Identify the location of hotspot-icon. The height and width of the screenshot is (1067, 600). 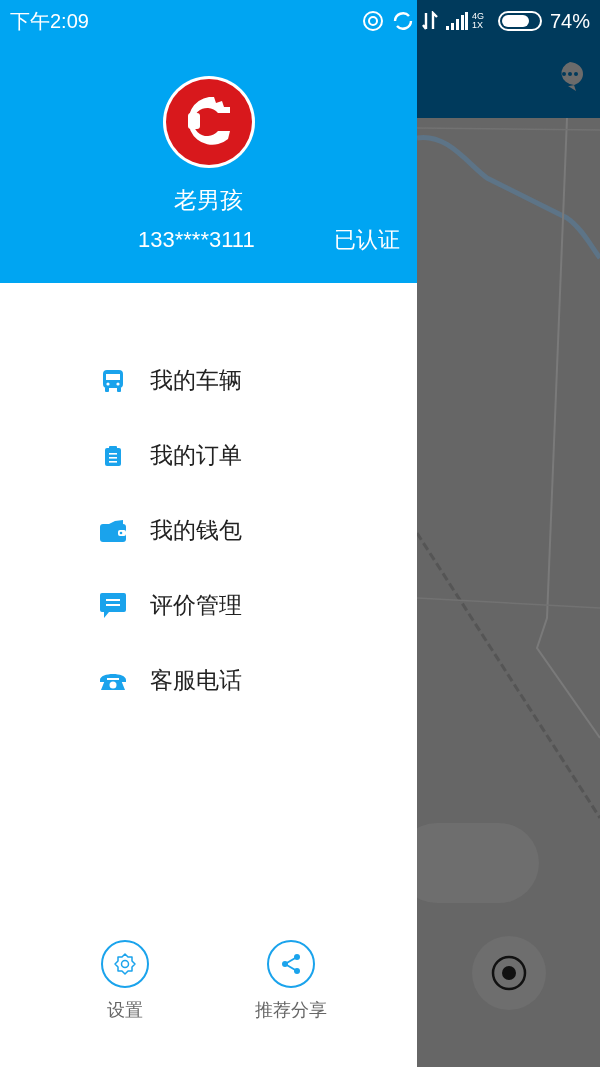
(372, 21).